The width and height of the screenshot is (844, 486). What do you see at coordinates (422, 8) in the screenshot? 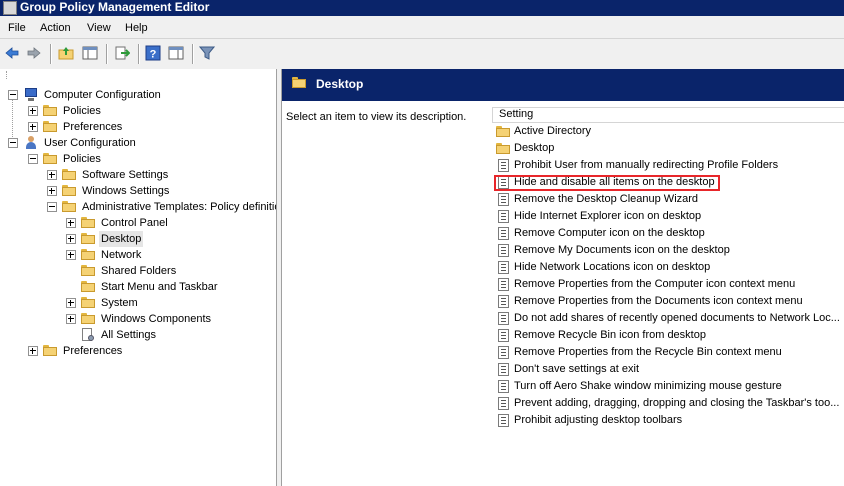
I see `title-bar: Group Policy Management Editor` at bounding box center [422, 8].